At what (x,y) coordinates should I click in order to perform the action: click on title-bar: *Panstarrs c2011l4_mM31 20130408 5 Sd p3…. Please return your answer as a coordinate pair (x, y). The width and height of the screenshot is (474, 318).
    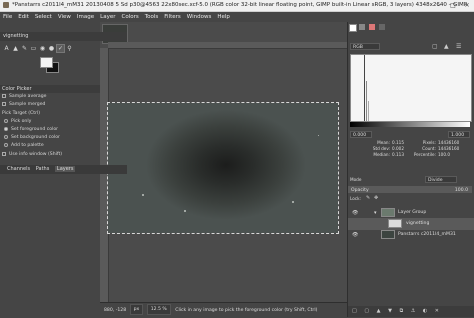
    Looking at the image, I should click on (237, 6).